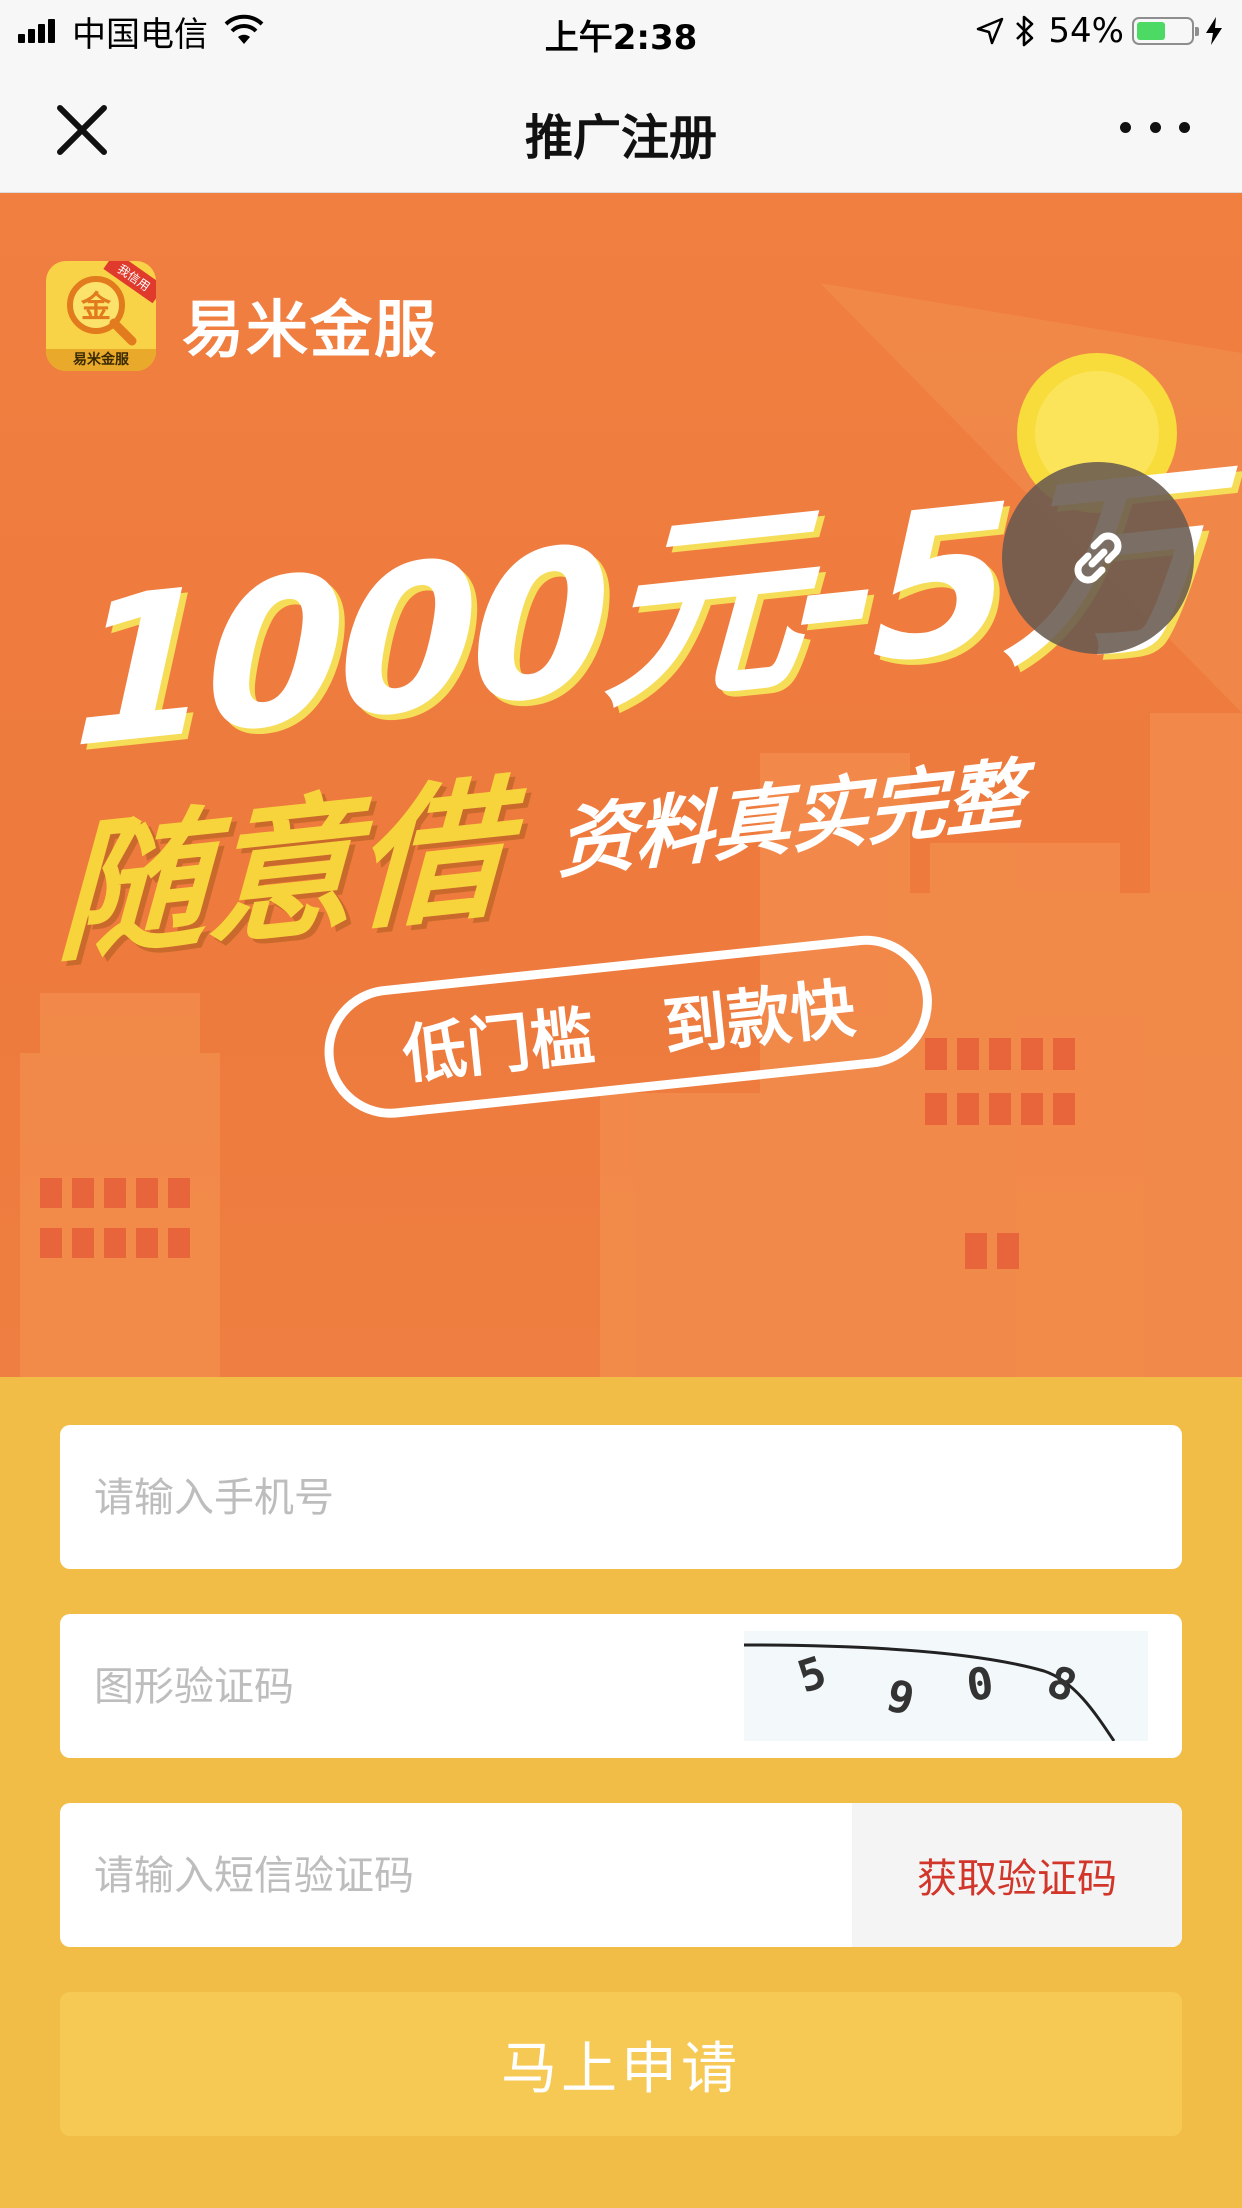 The width and height of the screenshot is (1242, 2208). I want to click on apply-now-button: 马上申请, so click(621, 2064).